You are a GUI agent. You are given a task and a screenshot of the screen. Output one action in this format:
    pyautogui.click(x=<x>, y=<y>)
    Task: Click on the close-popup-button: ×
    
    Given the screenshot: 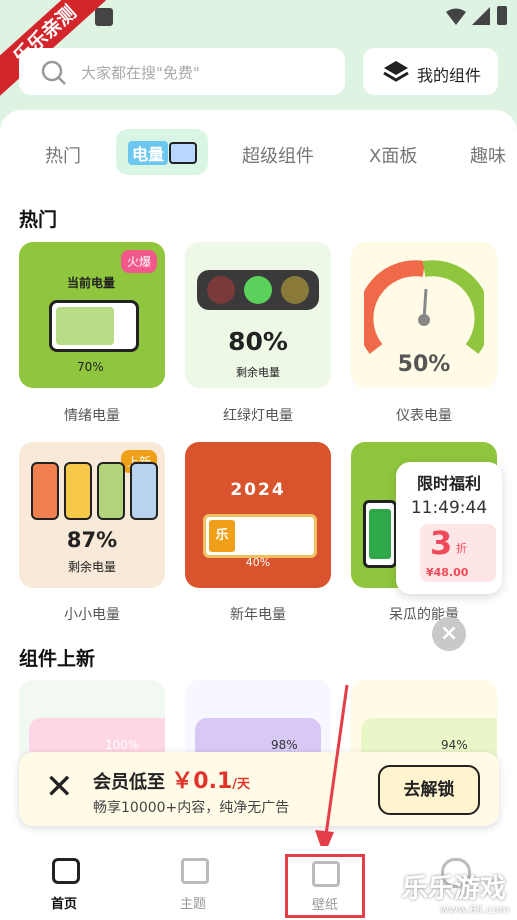 What is the action you would take?
    pyautogui.click(x=449, y=634)
    